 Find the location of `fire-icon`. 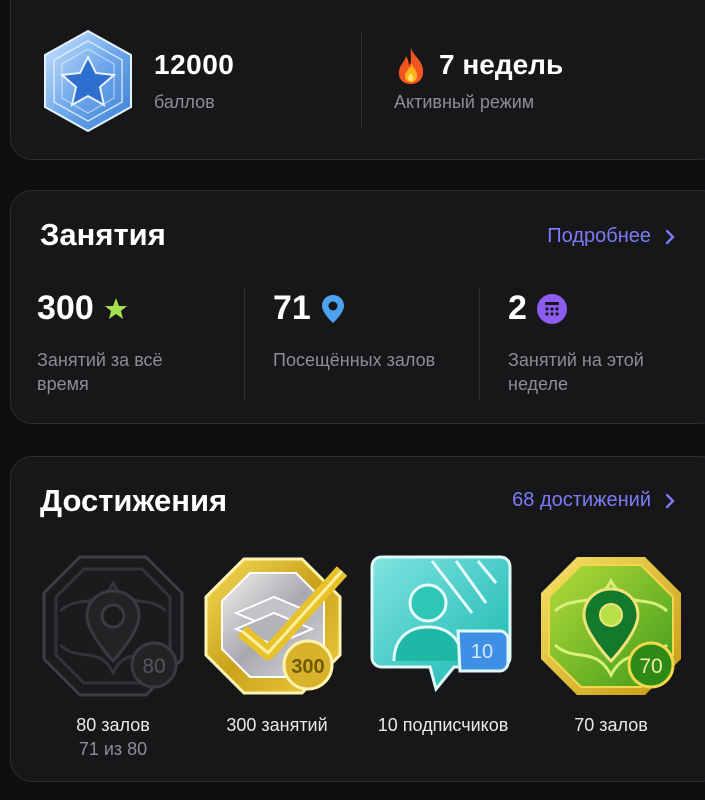

fire-icon is located at coordinates (411, 66).